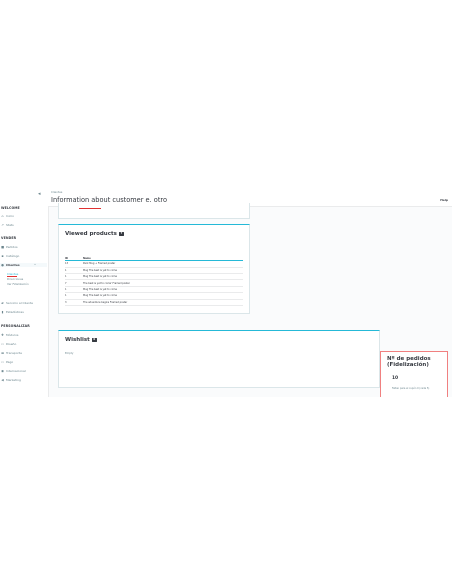 This screenshot has width=452, height=584. I want to click on loyalty-title: Nº de pedidos (Fidelización), so click(409, 362).